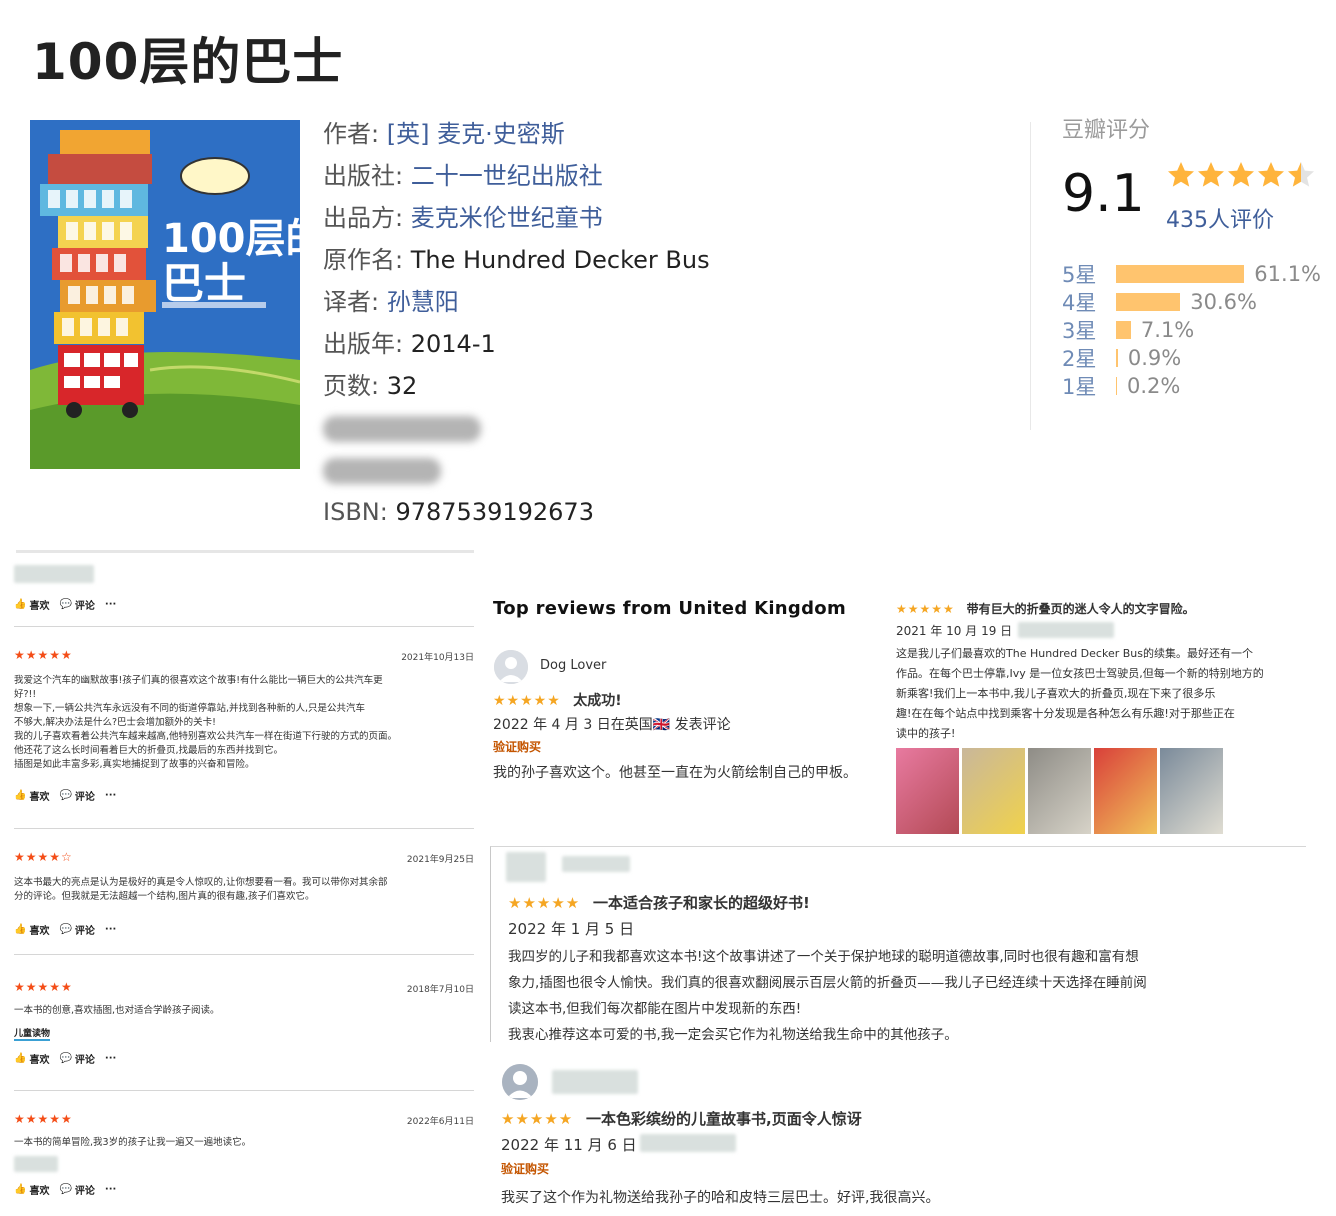 This screenshot has width=1336, height=1216. I want to click on review-line: 想象一下,一辆公共汽车永远没有不同的街道停靠站,并找到各种新的人,只是公共汽车, so click(190, 708).